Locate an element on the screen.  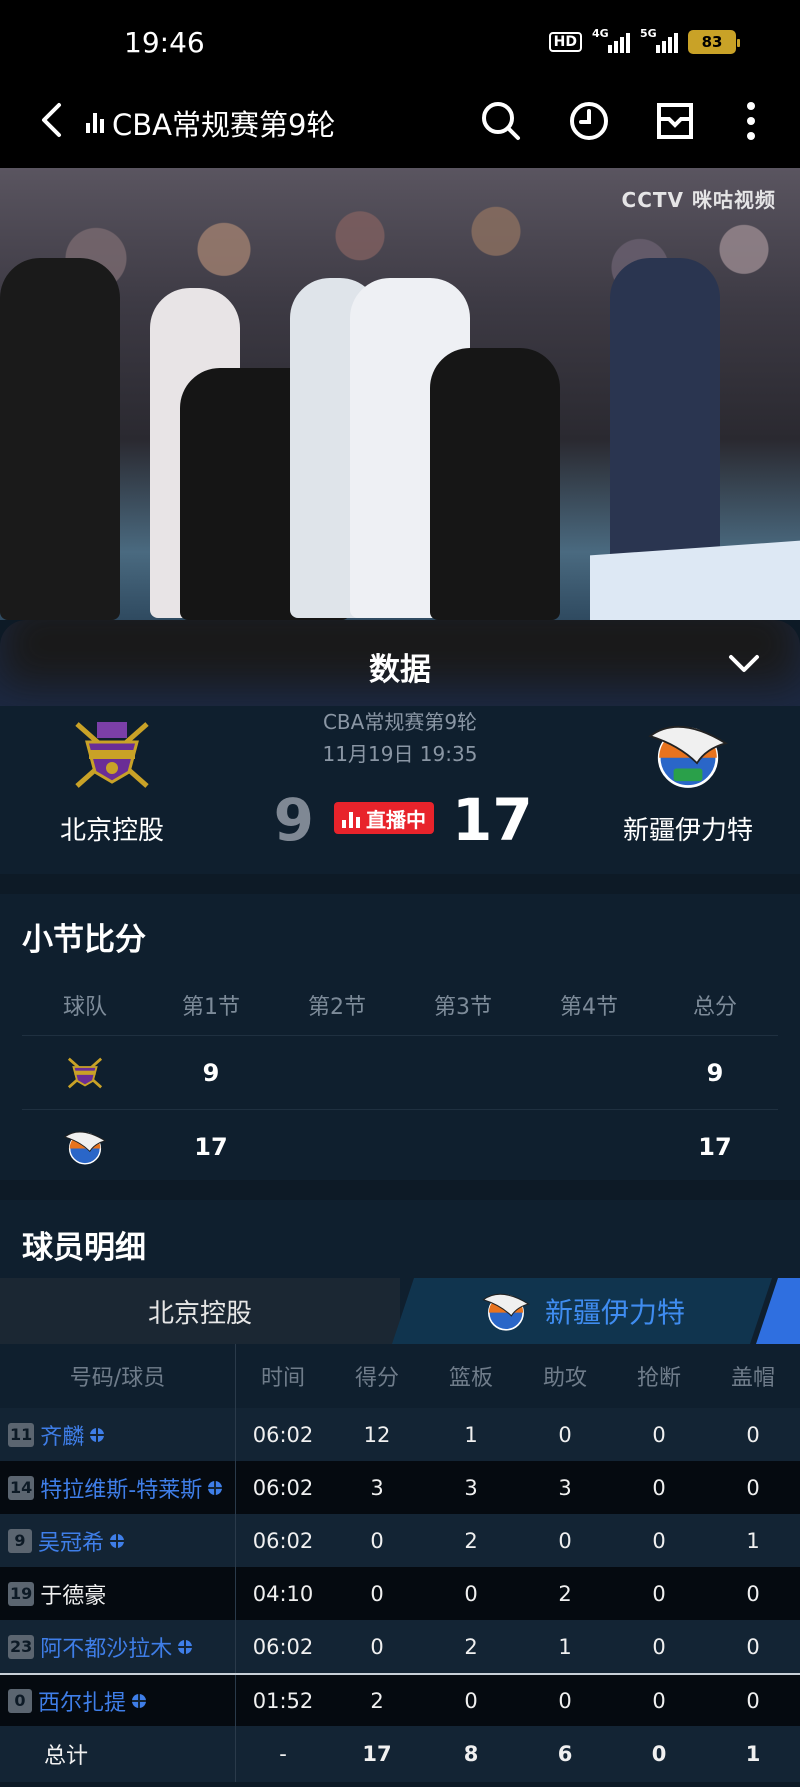
player-name-link: 西尔扎提 is located at coordinates (82, 1701).